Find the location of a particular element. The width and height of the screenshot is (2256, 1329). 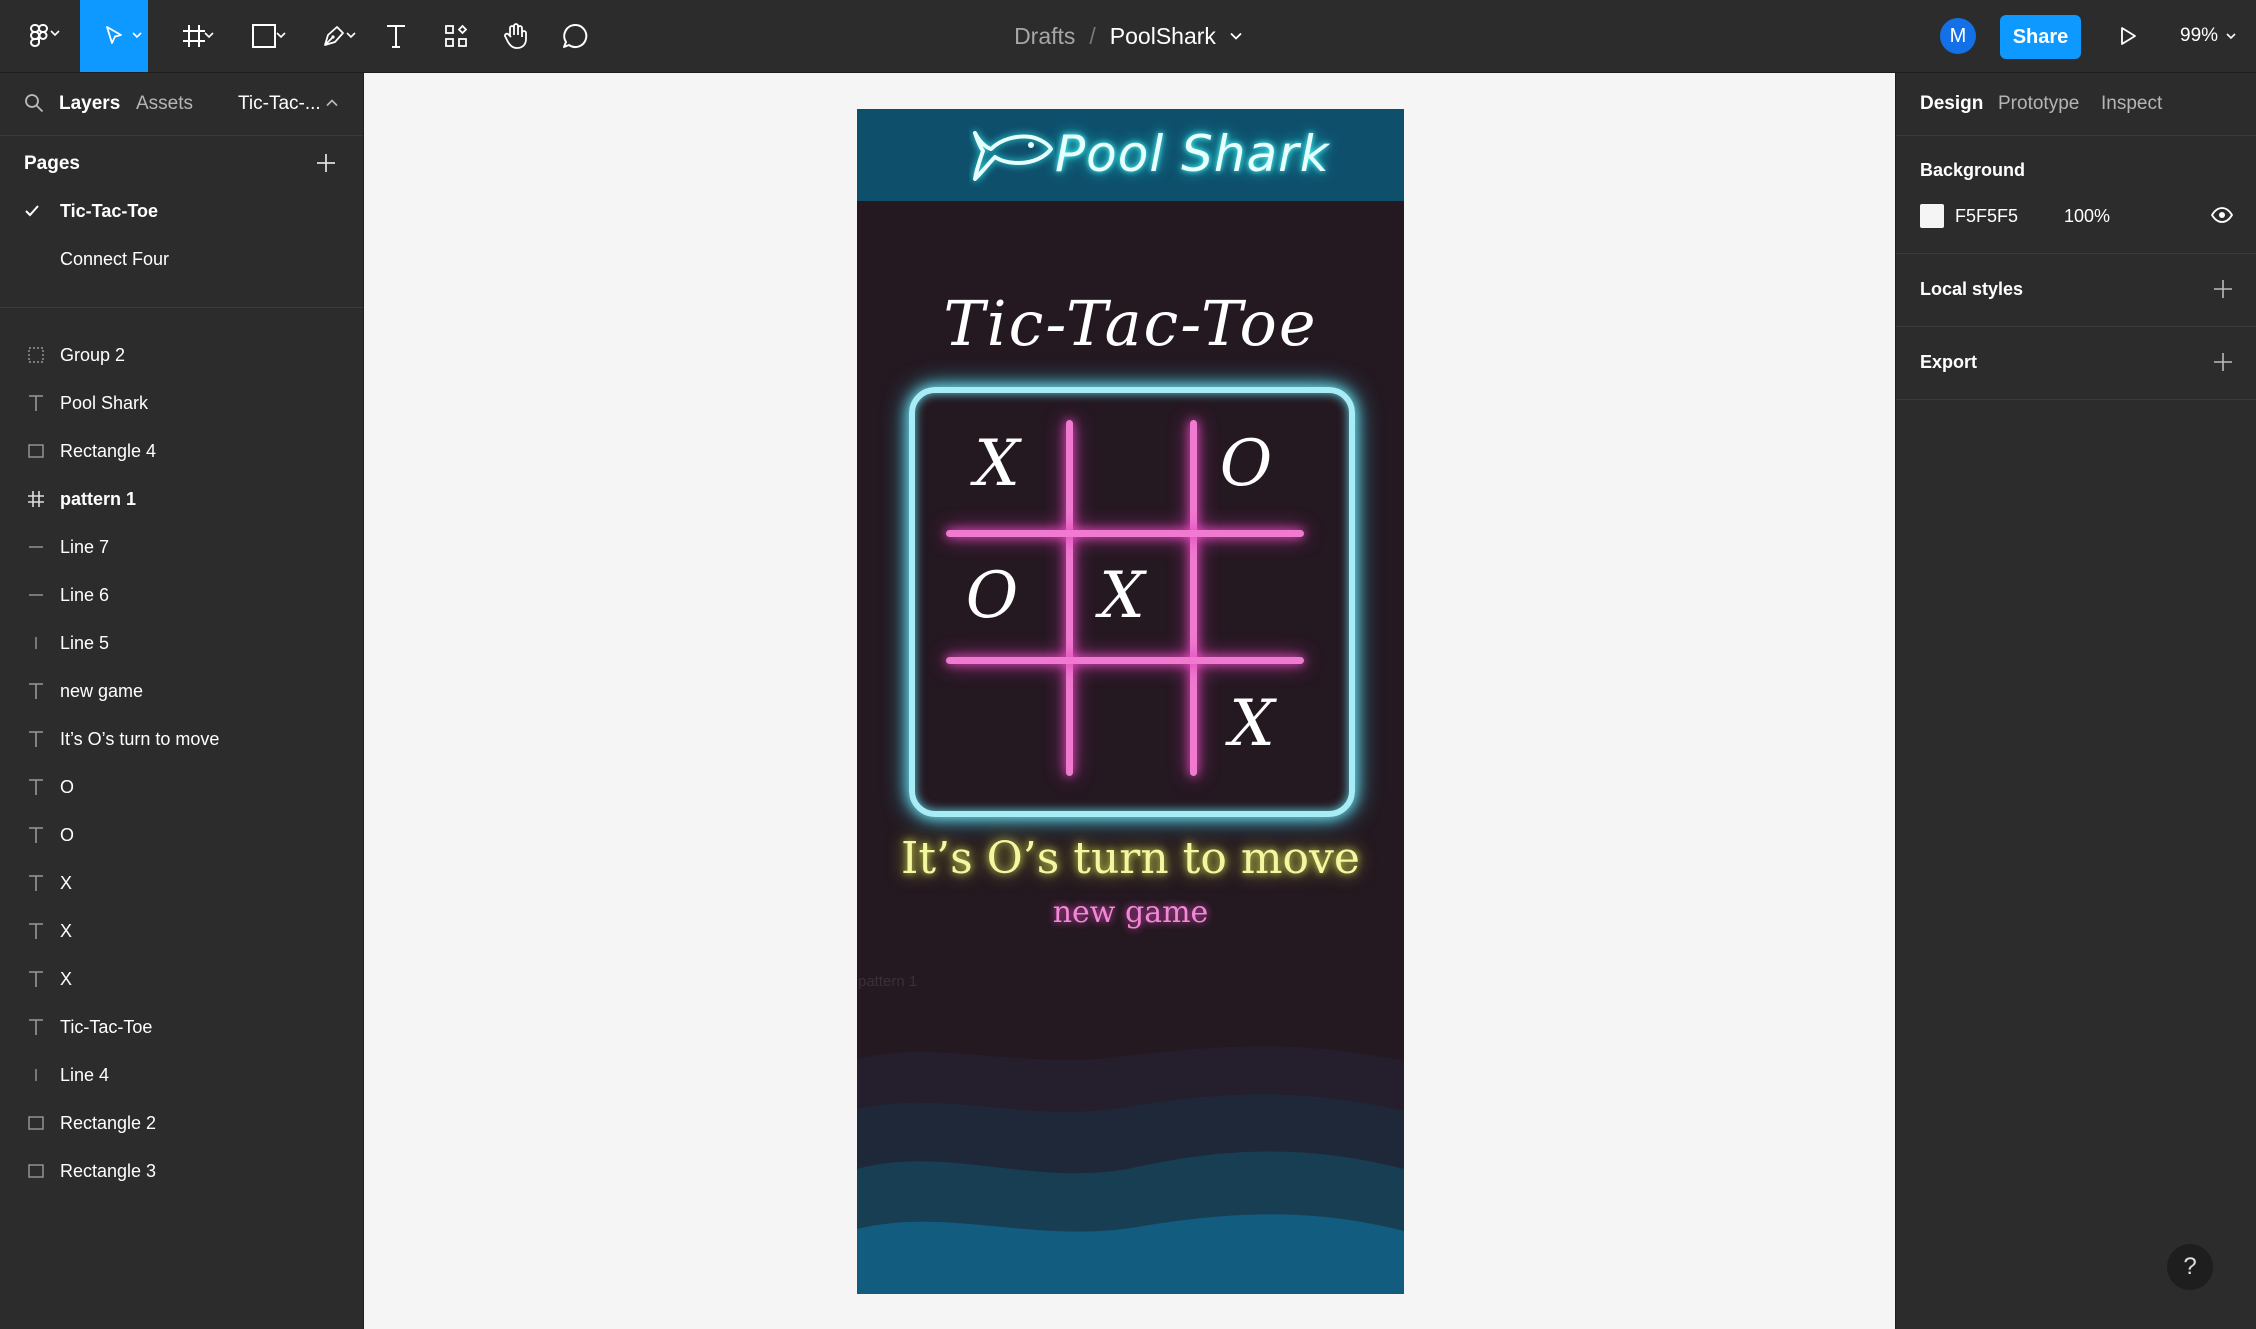

layer-row: Line 4 is located at coordinates (181, 1075).